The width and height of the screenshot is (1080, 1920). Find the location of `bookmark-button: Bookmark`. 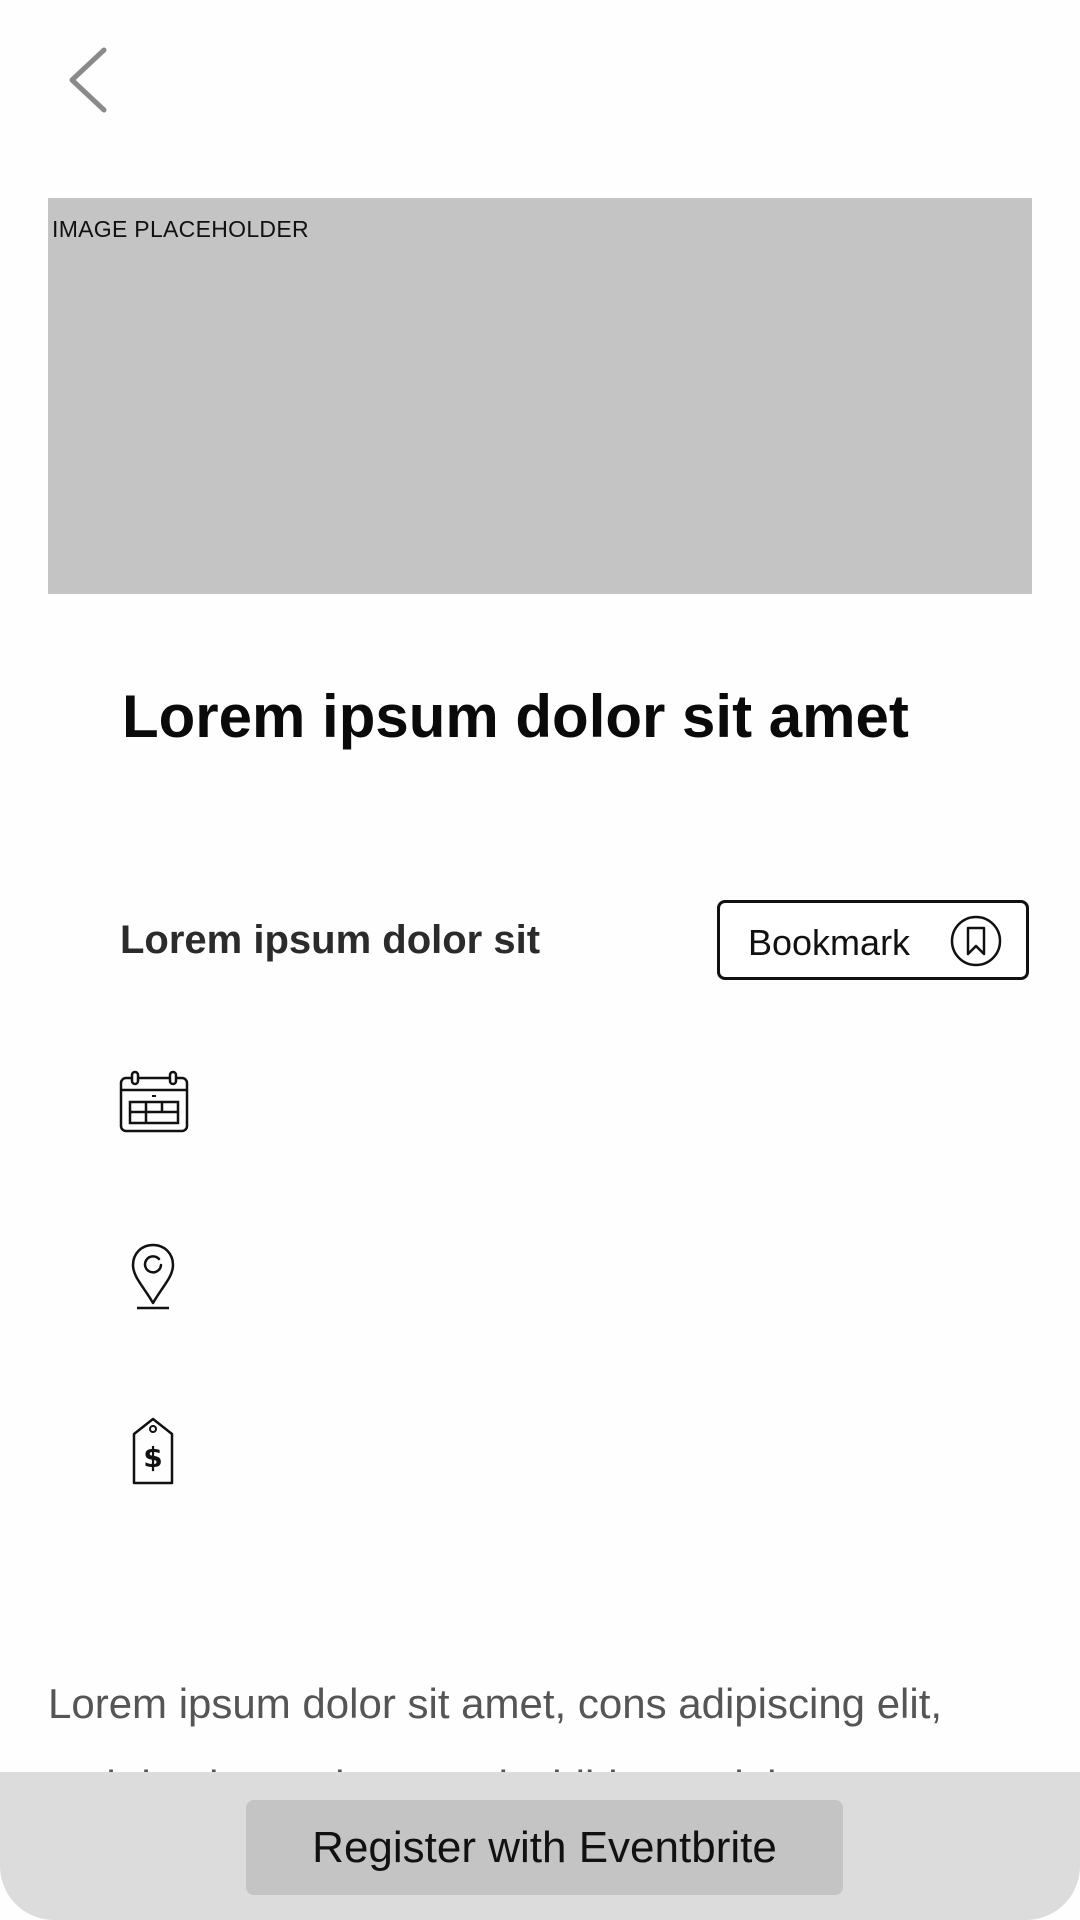

bookmark-button: Bookmark is located at coordinates (873, 940).